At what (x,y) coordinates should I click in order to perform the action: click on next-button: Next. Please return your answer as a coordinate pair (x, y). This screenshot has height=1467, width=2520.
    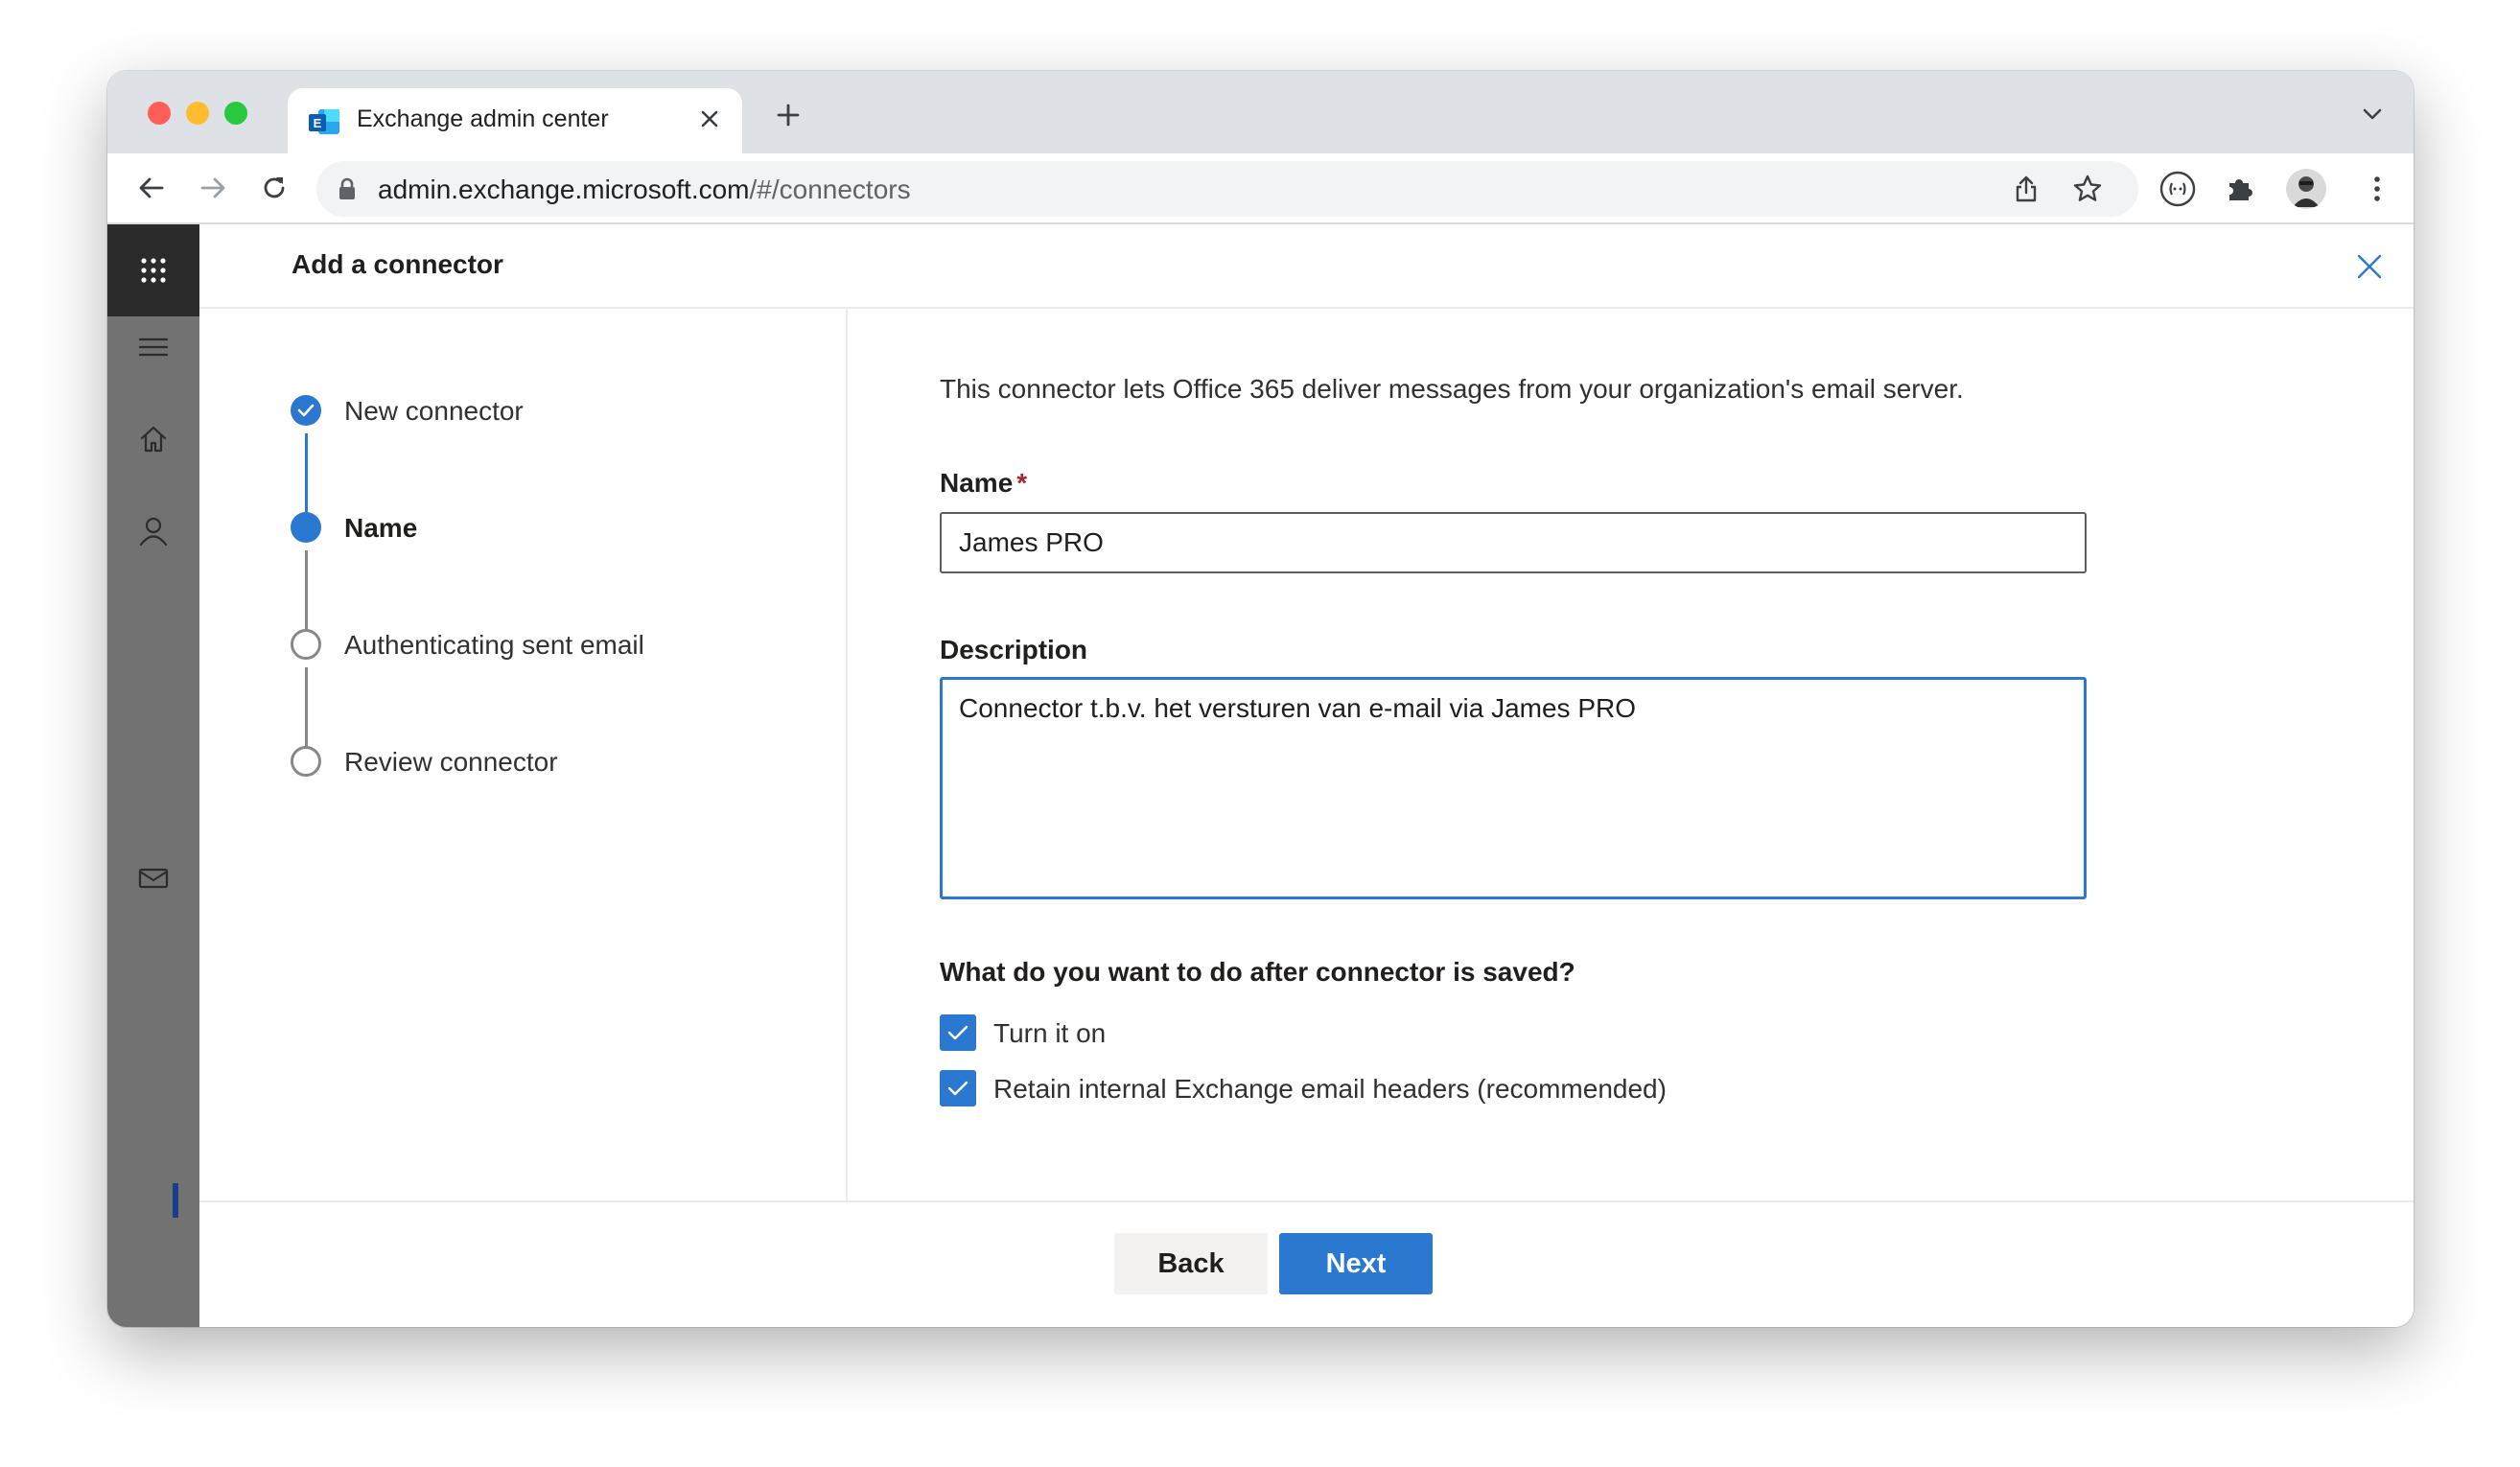
    Looking at the image, I should click on (1356, 1263).